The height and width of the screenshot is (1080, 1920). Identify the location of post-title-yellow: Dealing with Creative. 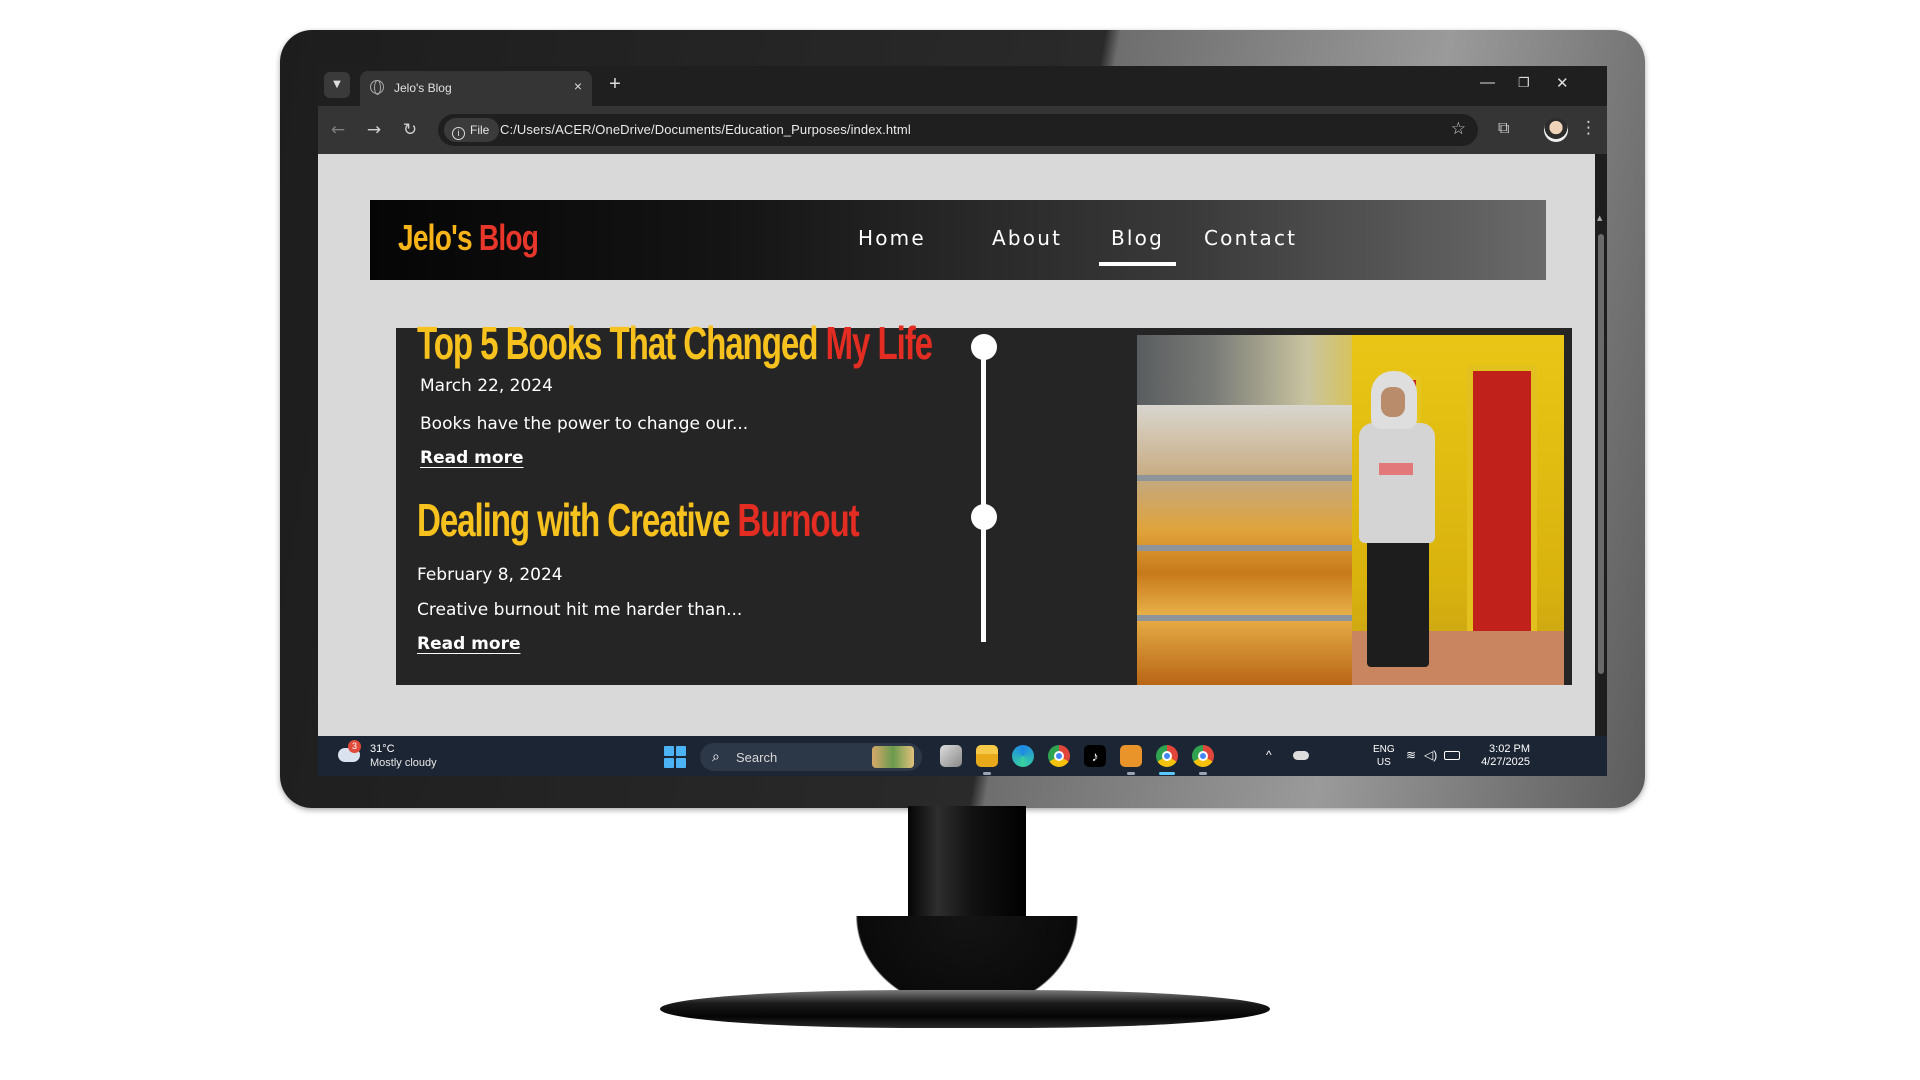
(577, 520).